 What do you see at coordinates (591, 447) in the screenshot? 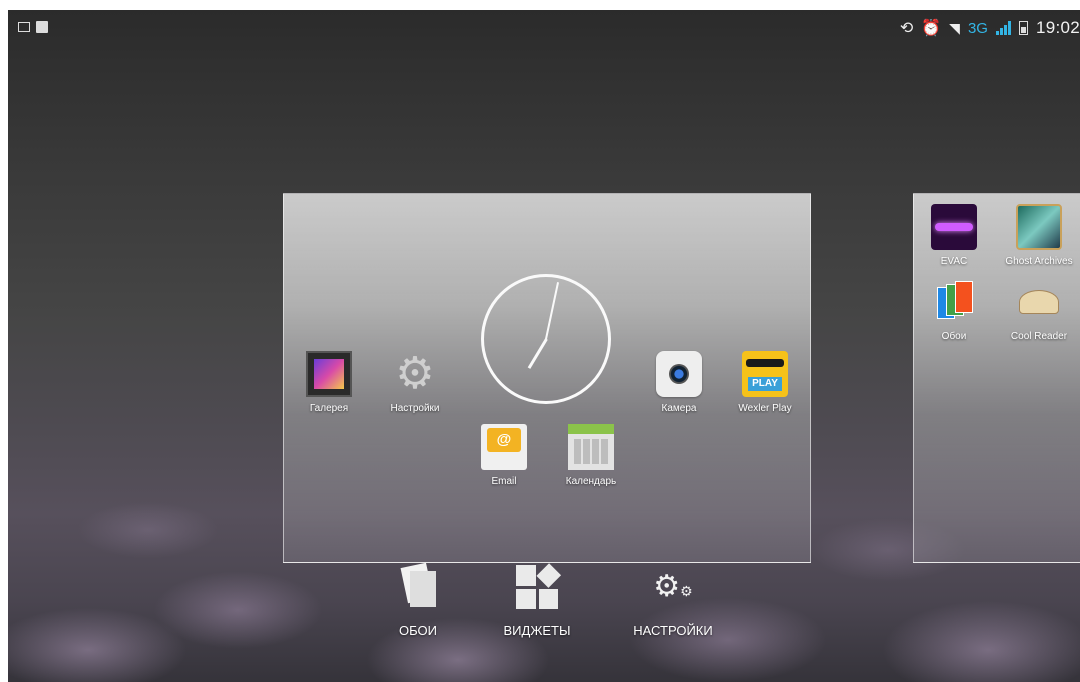
I see `calendar-icon` at bounding box center [591, 447].